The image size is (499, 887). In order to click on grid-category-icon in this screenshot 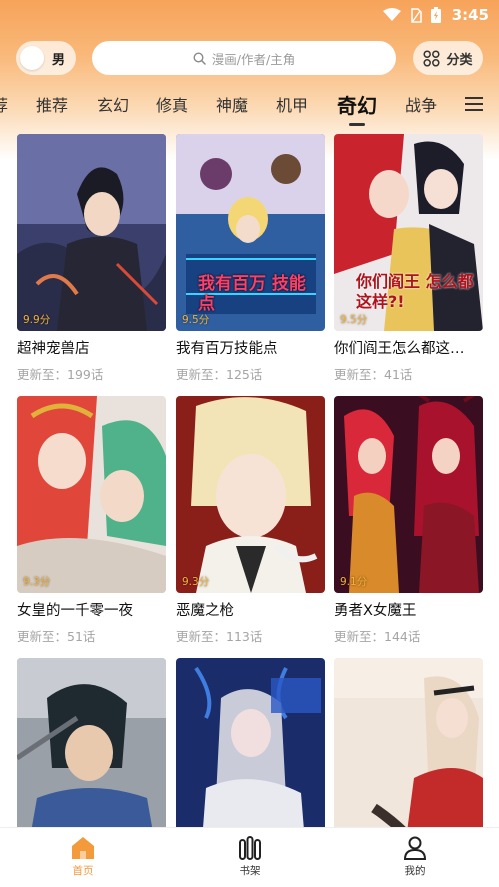, I will do `click(432, 58)`.